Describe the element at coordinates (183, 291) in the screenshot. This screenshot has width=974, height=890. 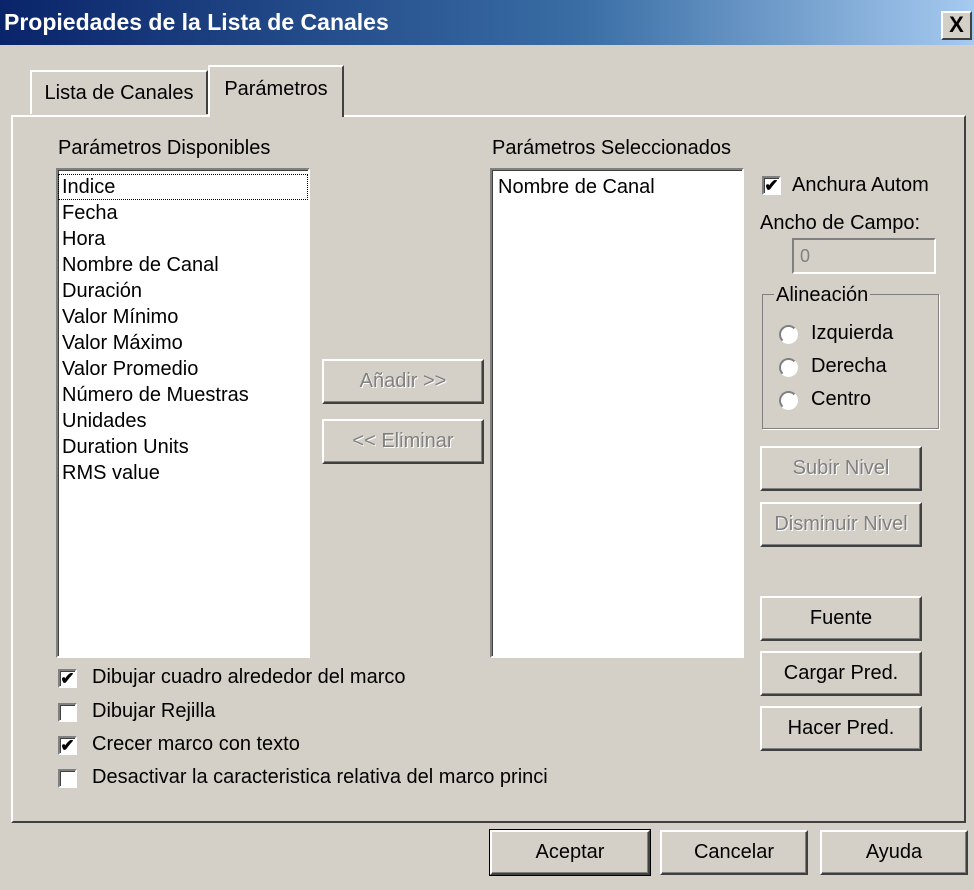
I see `list-item: Duración` at that location.